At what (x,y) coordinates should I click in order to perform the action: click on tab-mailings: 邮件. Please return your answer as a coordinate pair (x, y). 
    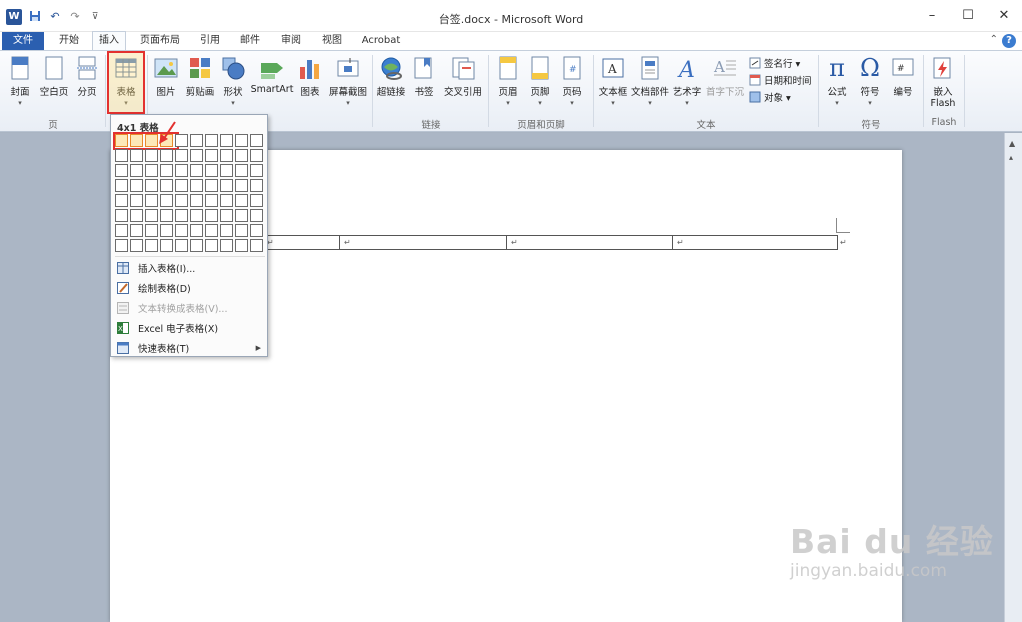
    Looking at the image, I should click on (250, 41).